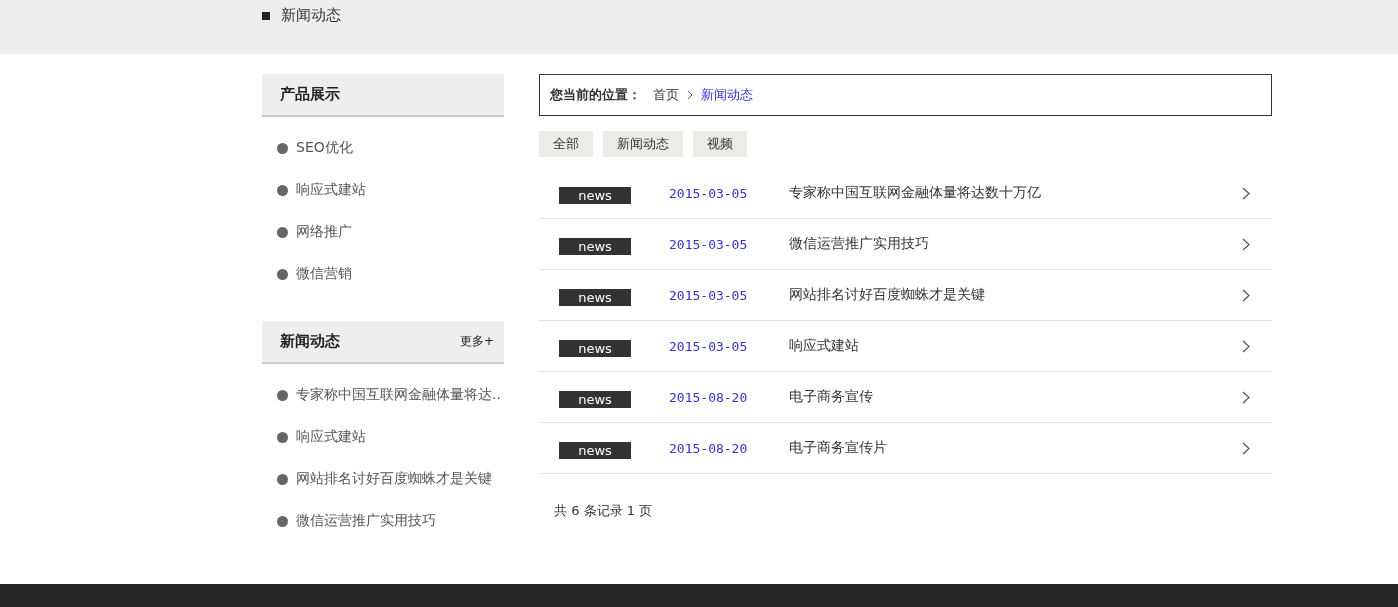  What do you see at coordinates (390, 521) in the screenshot?
I see `sidebar-link: 微信运营推广实用技巧` at bounding box center [390, 521].